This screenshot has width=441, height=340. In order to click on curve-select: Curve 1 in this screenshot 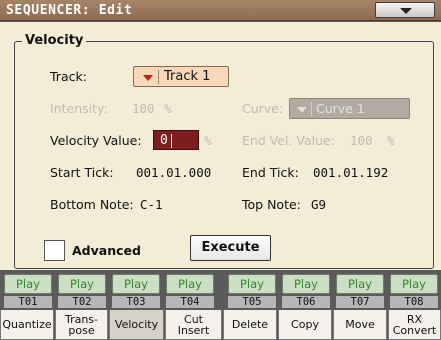, I will do `click(349, 108)`.